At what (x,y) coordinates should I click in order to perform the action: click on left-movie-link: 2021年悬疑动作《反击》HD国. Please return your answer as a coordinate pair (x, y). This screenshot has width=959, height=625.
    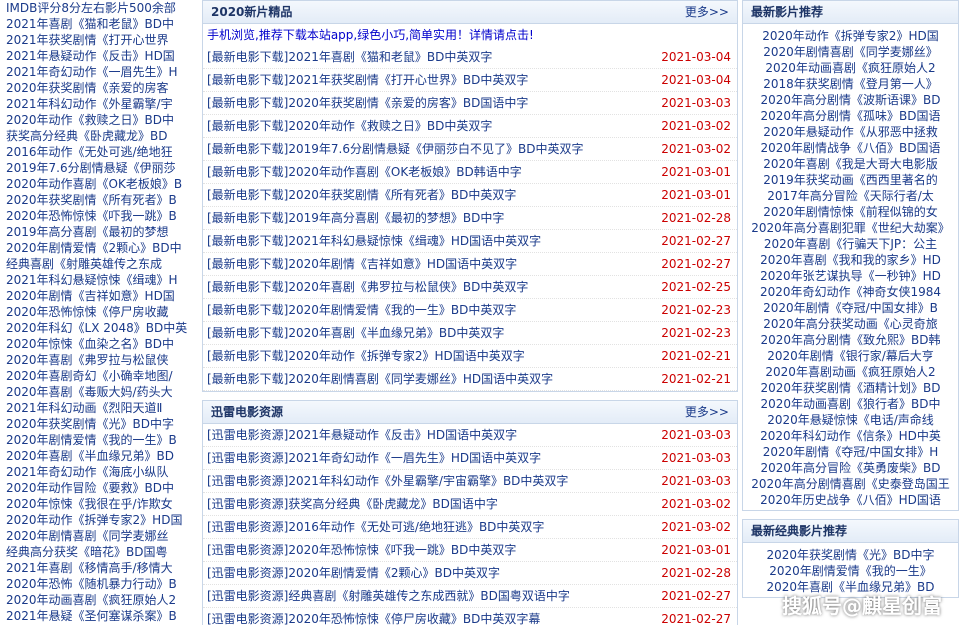
    Looking at the image, I should click on (98, 56).